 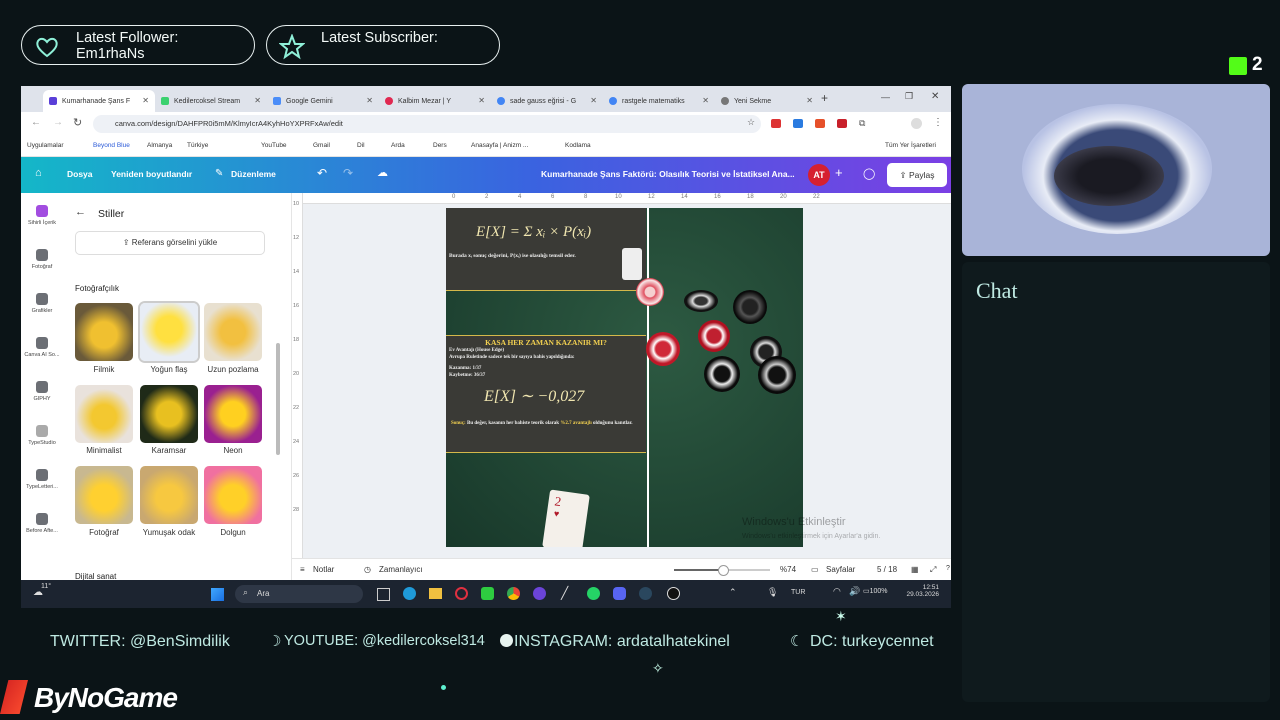 I want to click on grid-view-icon: ▦, so click(x=915, y=569).